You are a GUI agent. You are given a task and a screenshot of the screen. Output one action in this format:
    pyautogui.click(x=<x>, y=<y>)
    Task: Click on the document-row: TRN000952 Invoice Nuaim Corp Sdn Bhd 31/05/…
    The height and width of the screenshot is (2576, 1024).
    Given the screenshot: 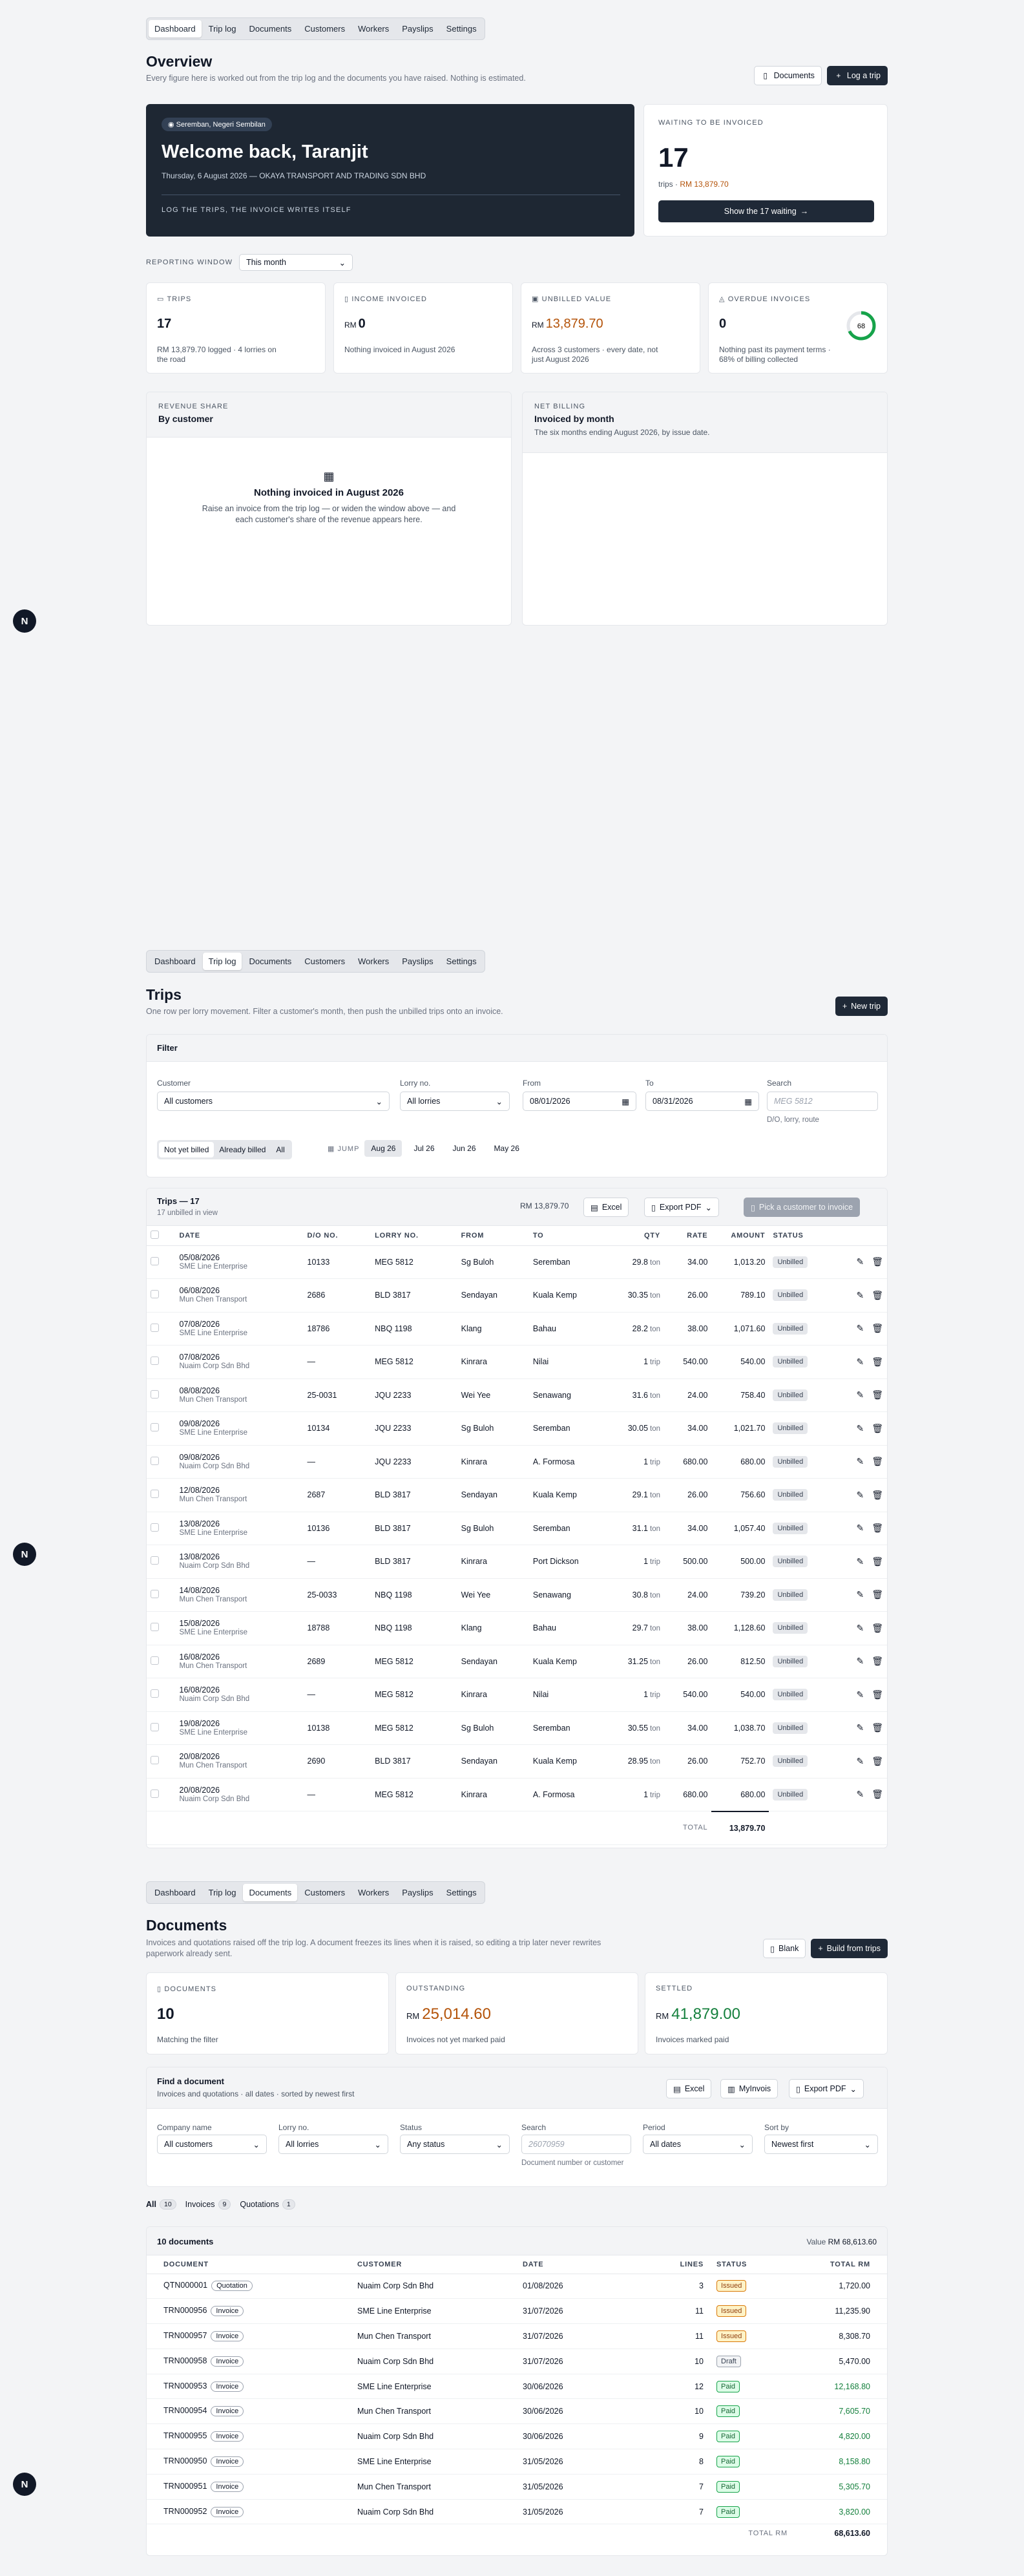 What is the action you would take?
    pyautogui.click(x=517, y=2512)
    